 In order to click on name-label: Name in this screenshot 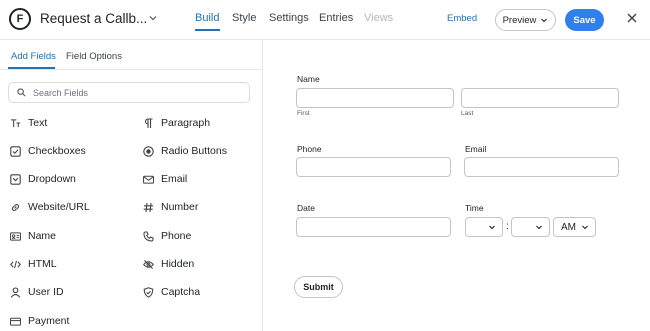, I will do `click(308, 79)`.